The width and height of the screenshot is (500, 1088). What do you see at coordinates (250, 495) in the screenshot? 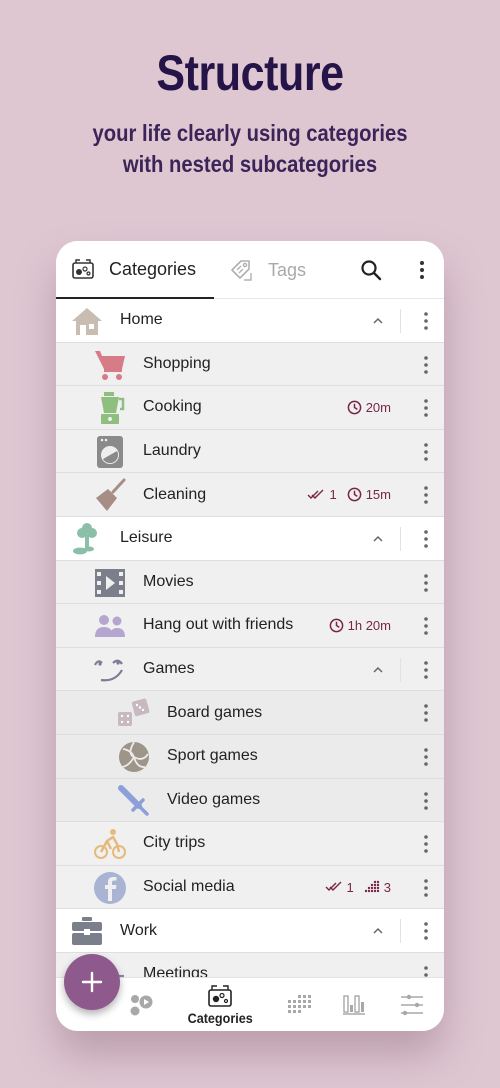
I see `category-row-cleaning: Cleaning 1 15m` at bounding box center [250, 495].